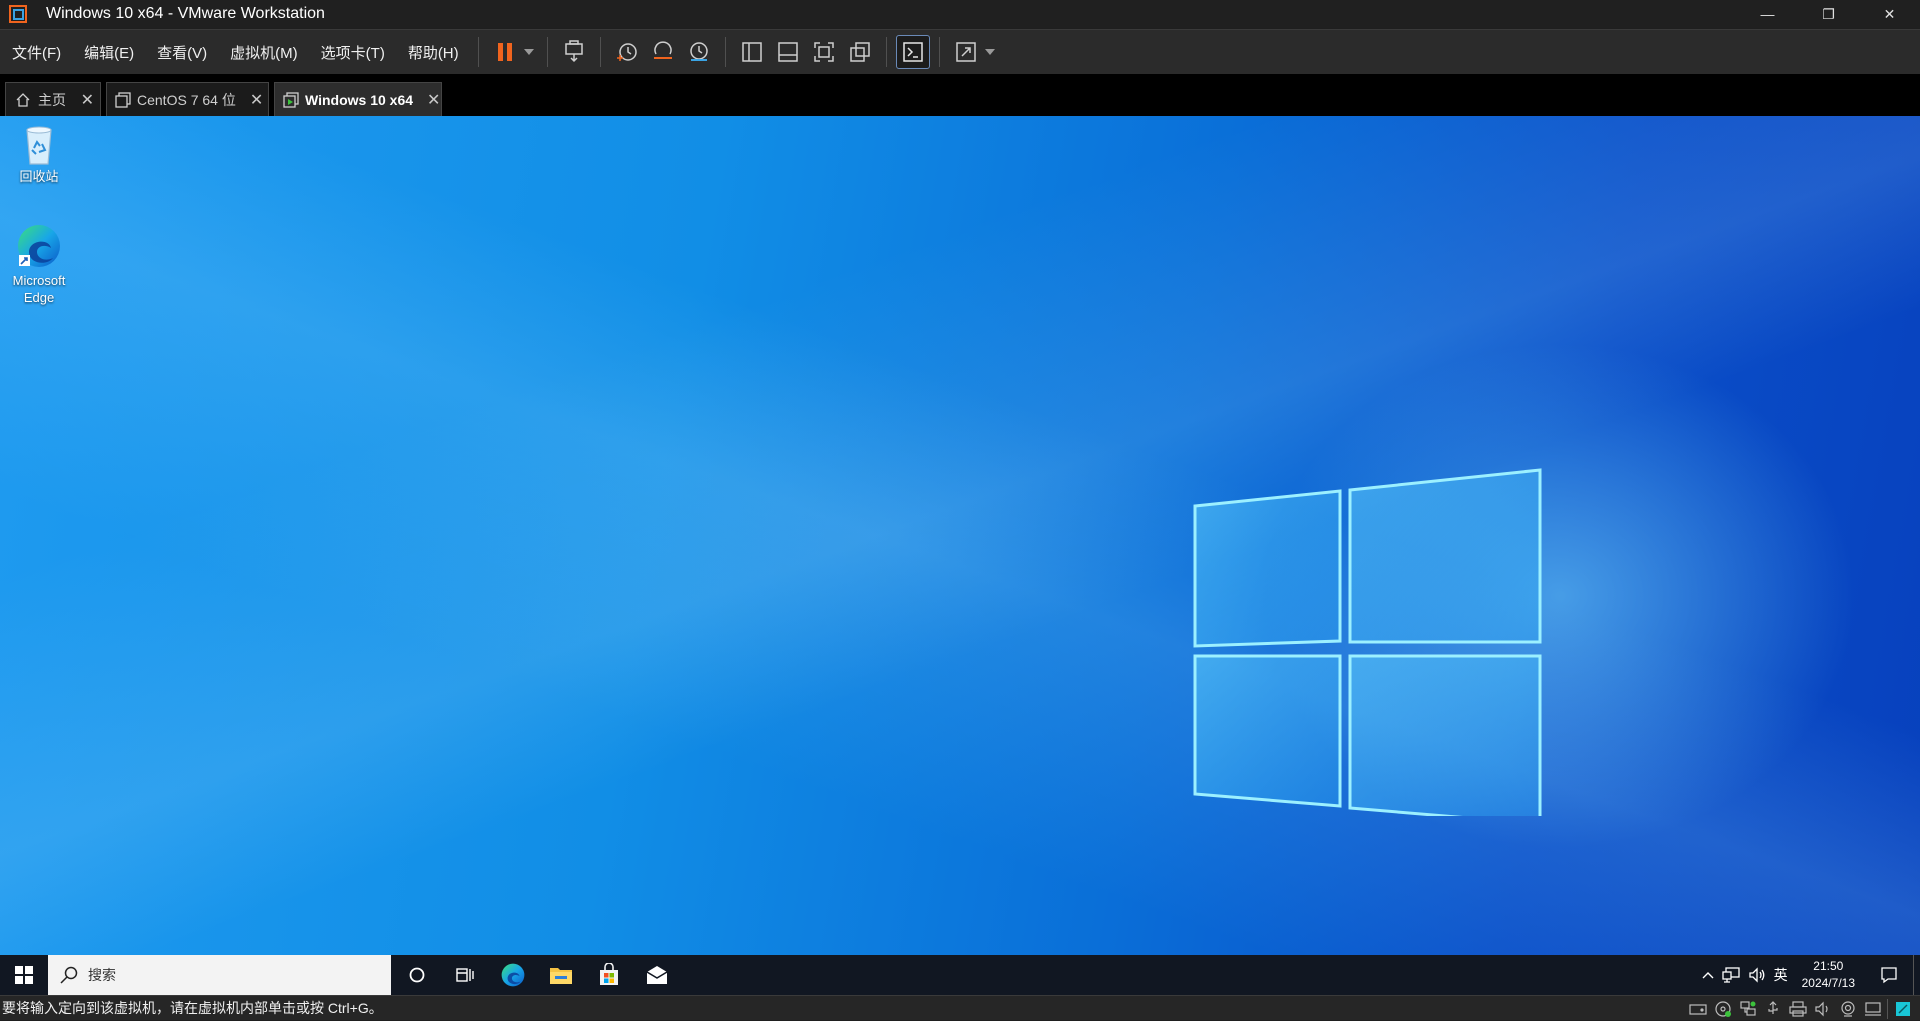 This screenshot has width=1920, height=1021. Describe the element at coordinates (960, 975) in the screenshot. I see `guest-taskbar: 搜索 英 21:50 2024/7/13` at that location.